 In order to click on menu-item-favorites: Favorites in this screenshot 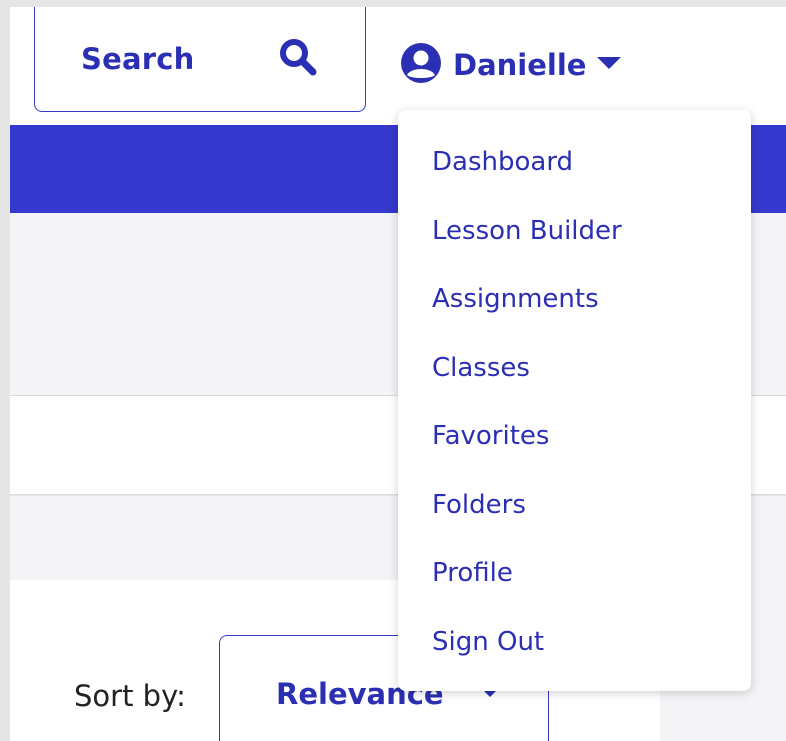, I will do `click(574, 442)`.